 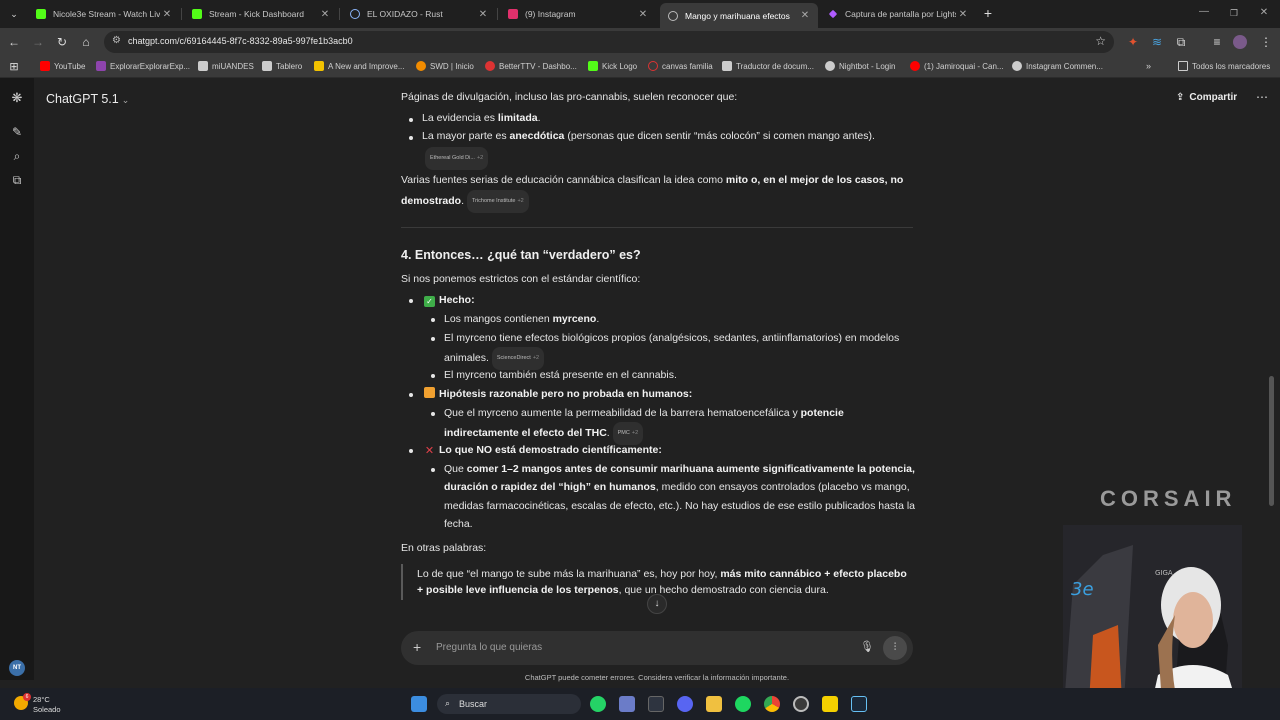 I want to click on bookmark-label: YouTube, so click(x=70, y=66).